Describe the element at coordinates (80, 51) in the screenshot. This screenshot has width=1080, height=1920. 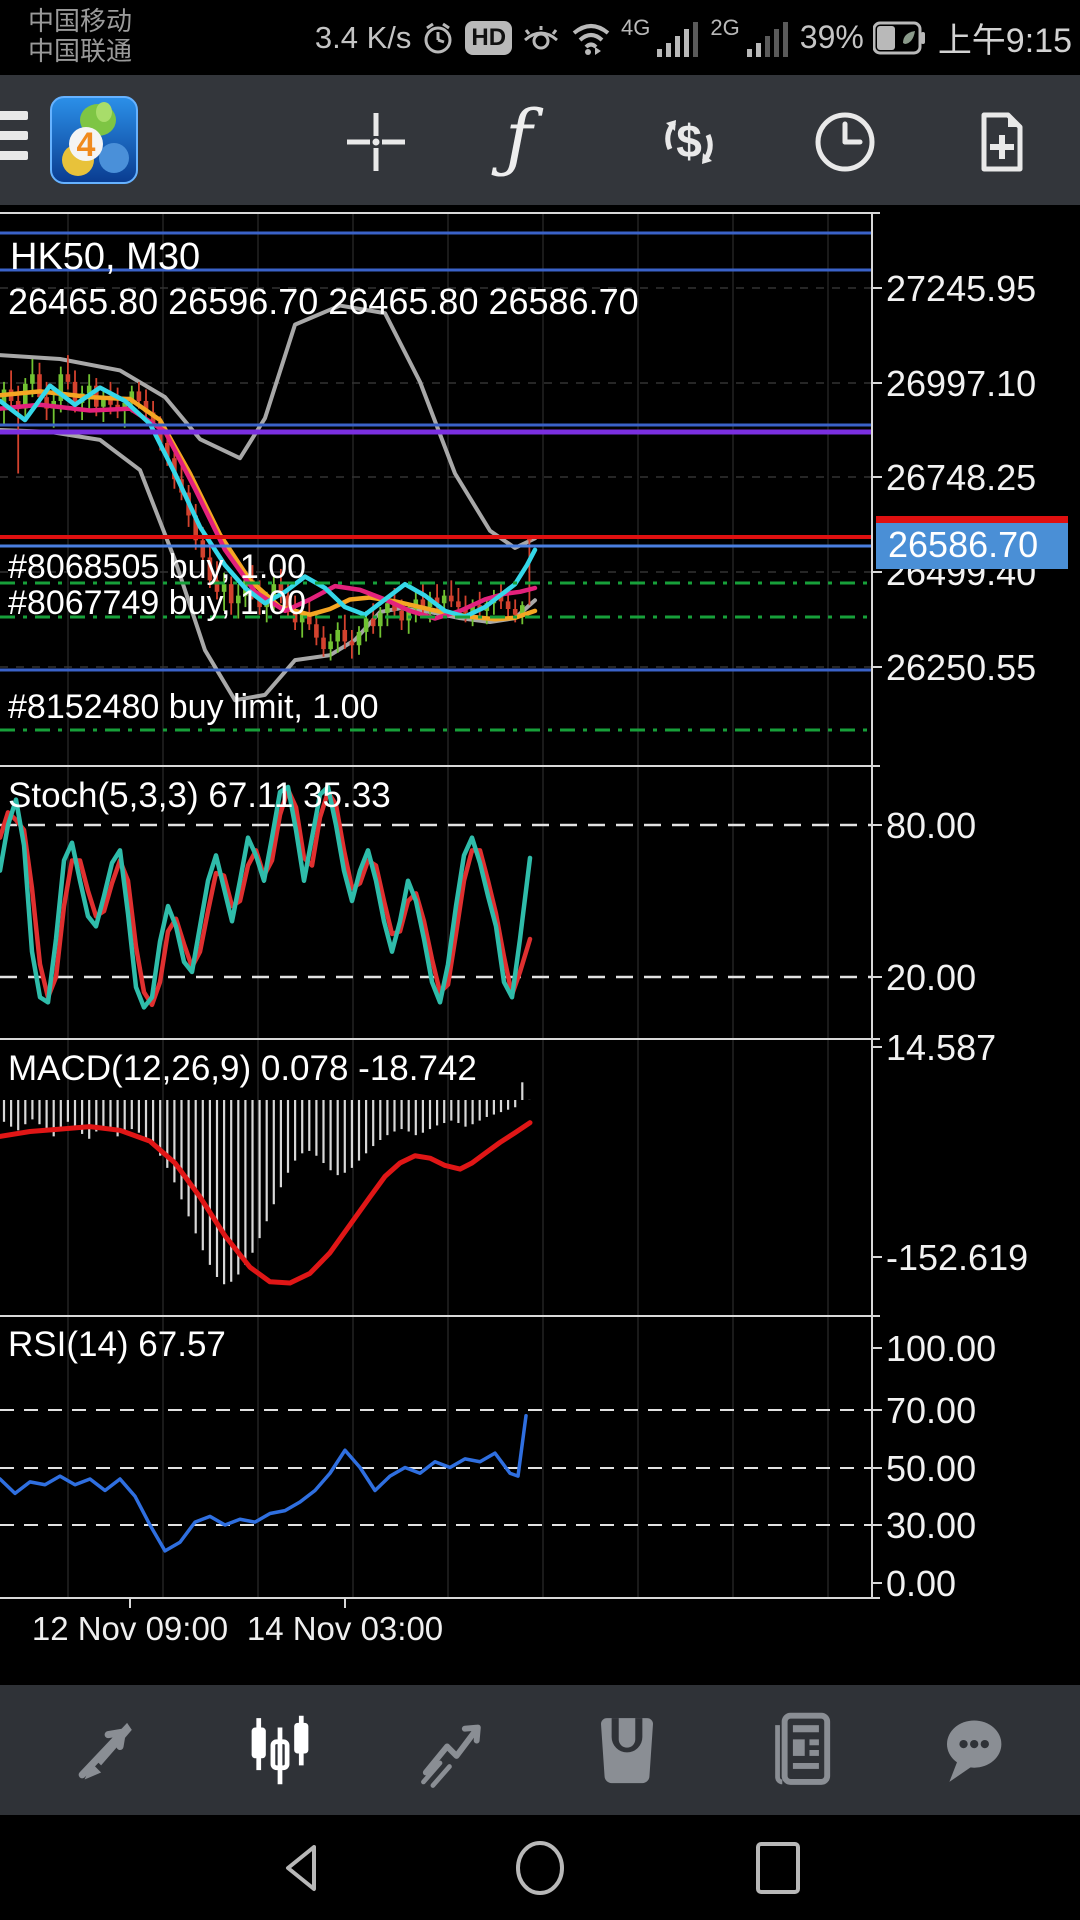
I see `carrier-2: 中国联通` at that location.